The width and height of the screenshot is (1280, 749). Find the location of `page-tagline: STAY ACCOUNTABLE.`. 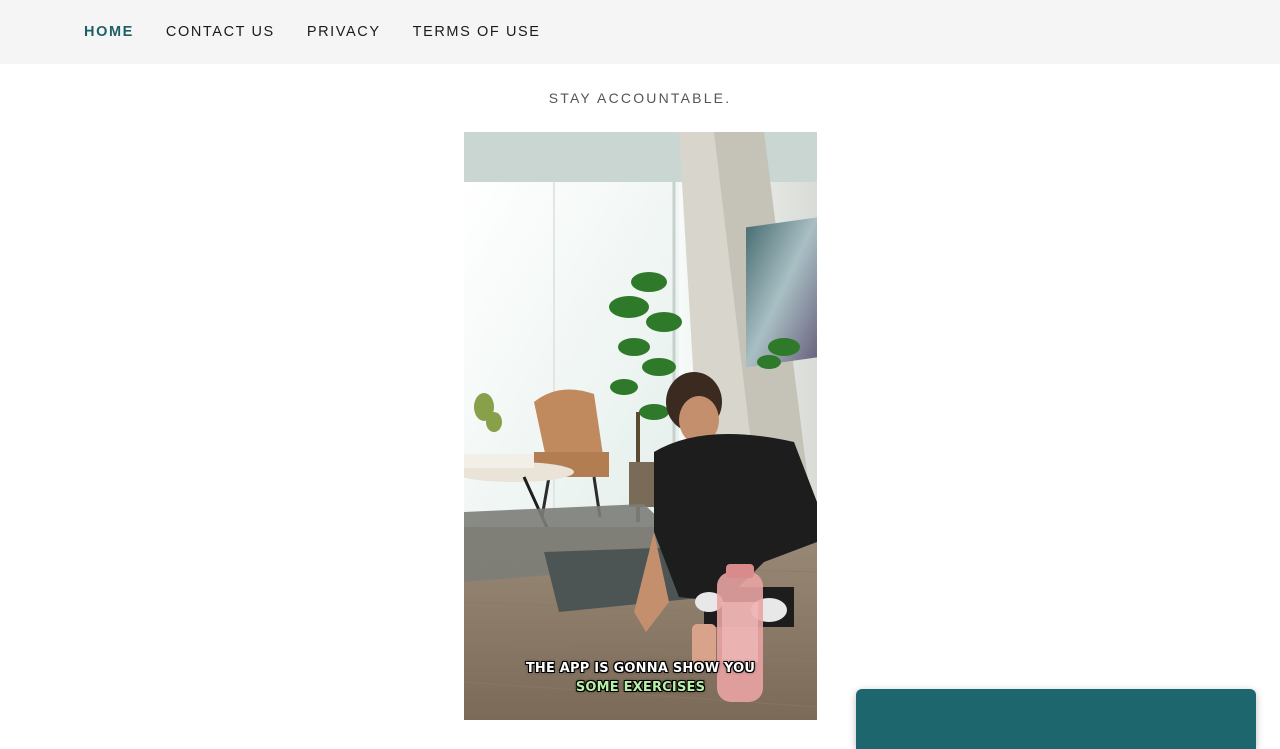

page-tagline: STAY ACCOUNTABLE. is located at coordinates (640, 98).